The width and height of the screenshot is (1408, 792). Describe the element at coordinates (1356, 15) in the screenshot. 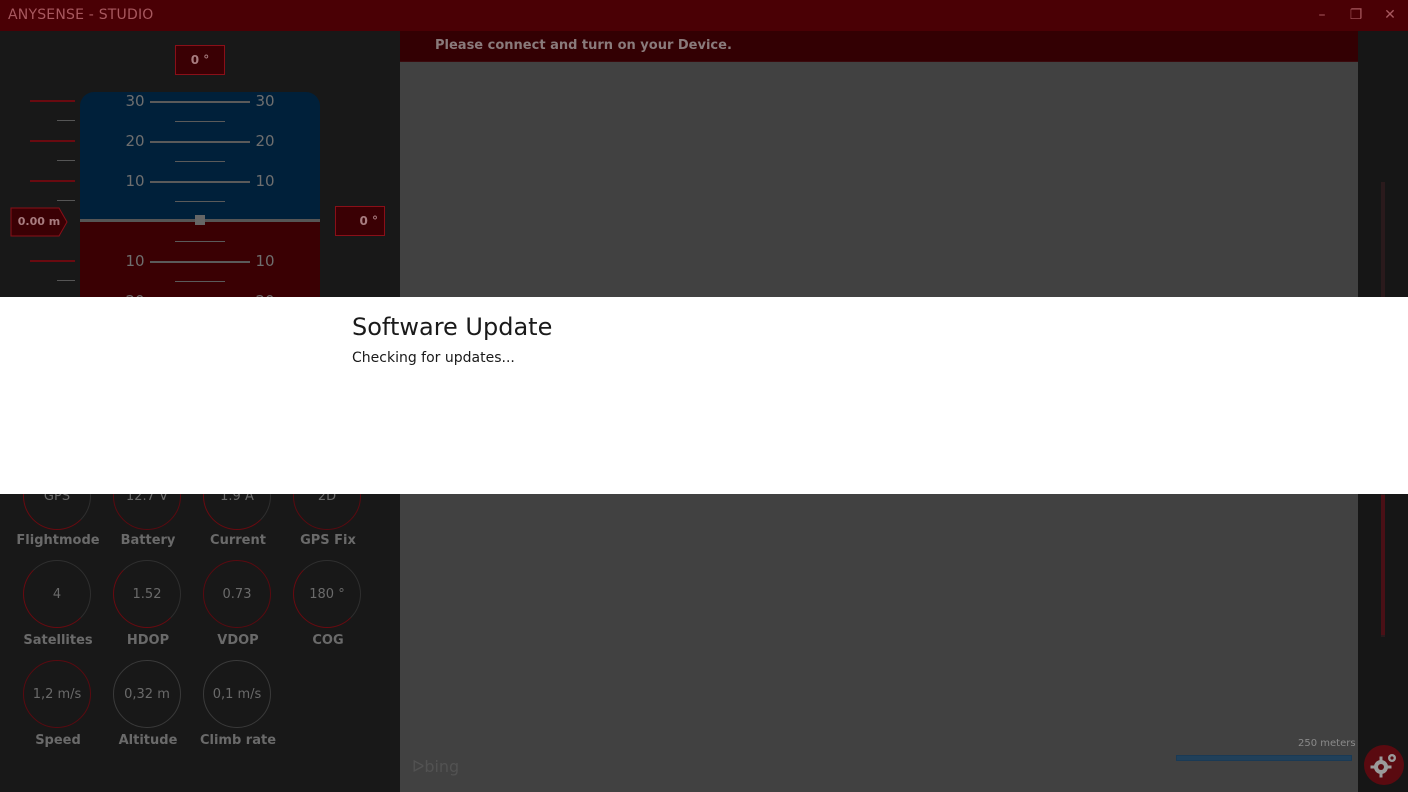

I see `maximize-icon: ❐` at that location.